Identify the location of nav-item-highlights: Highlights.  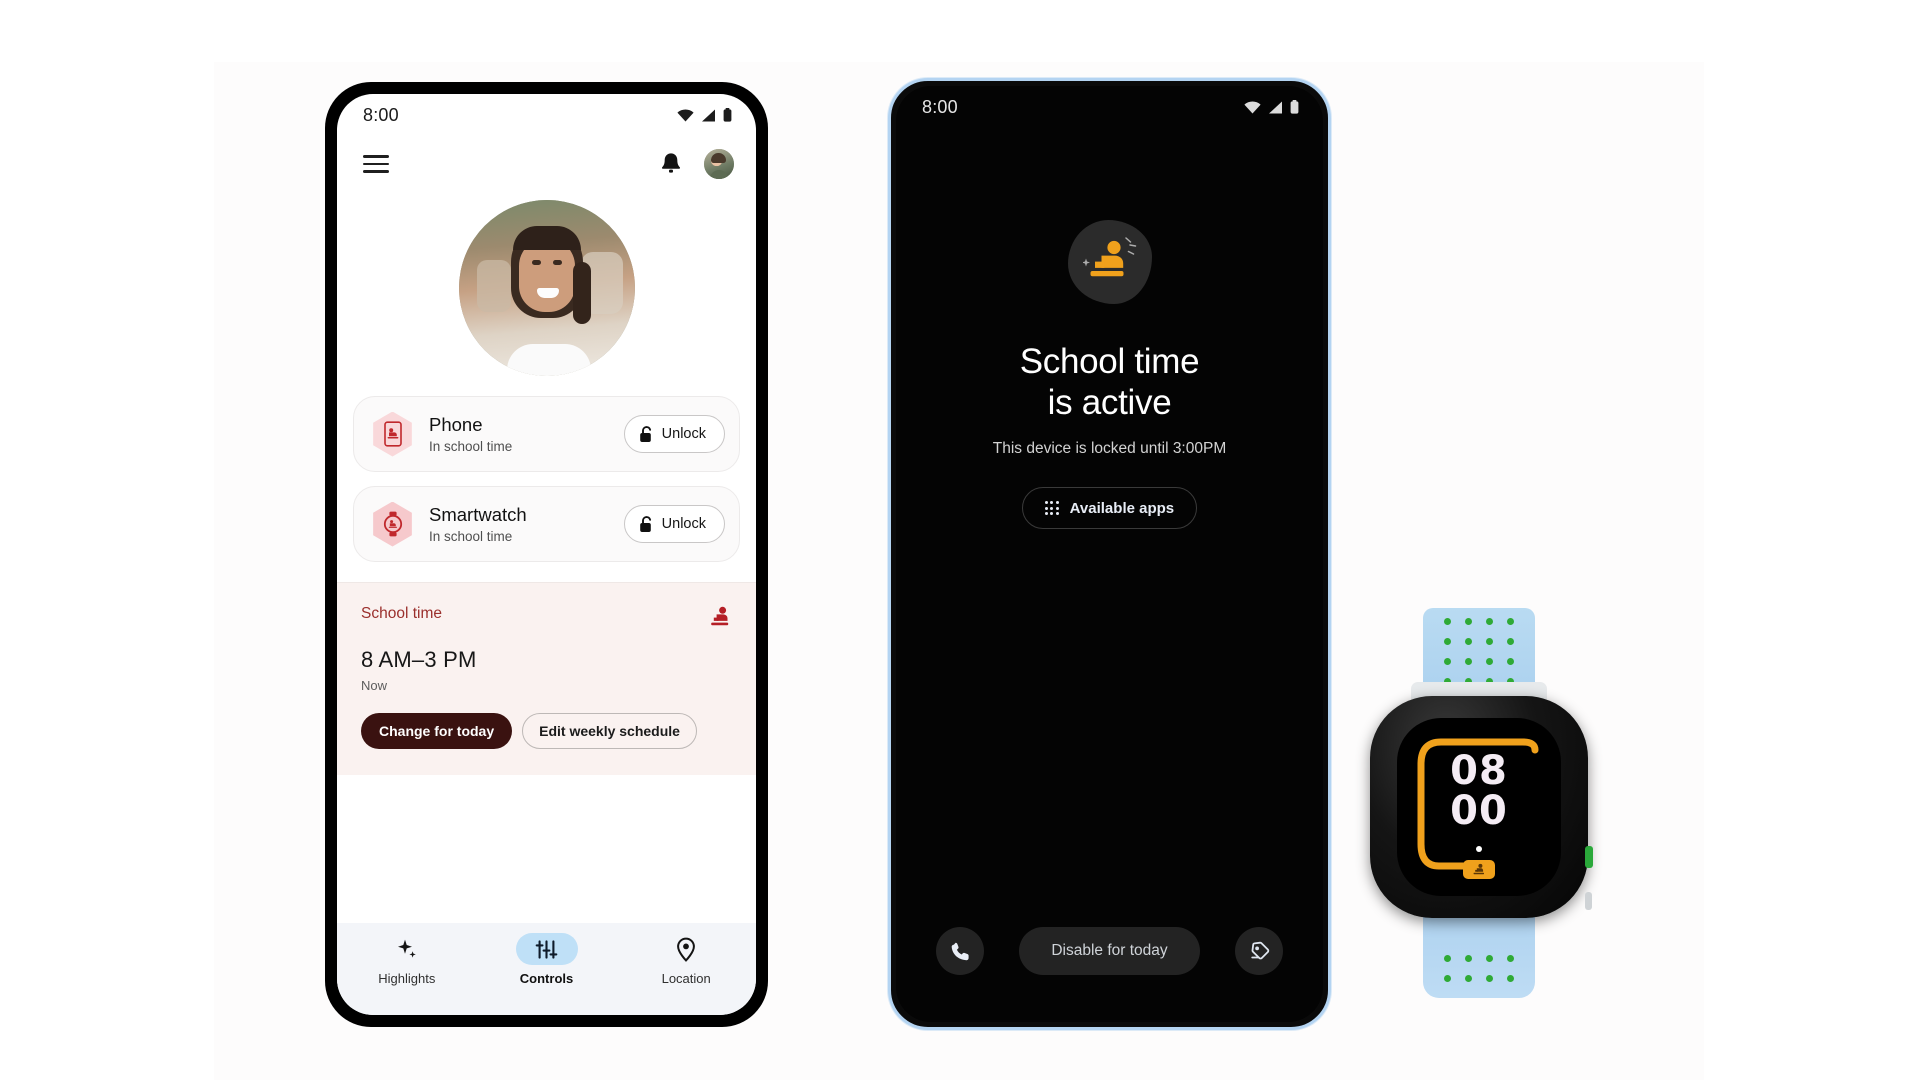
(407, 959).